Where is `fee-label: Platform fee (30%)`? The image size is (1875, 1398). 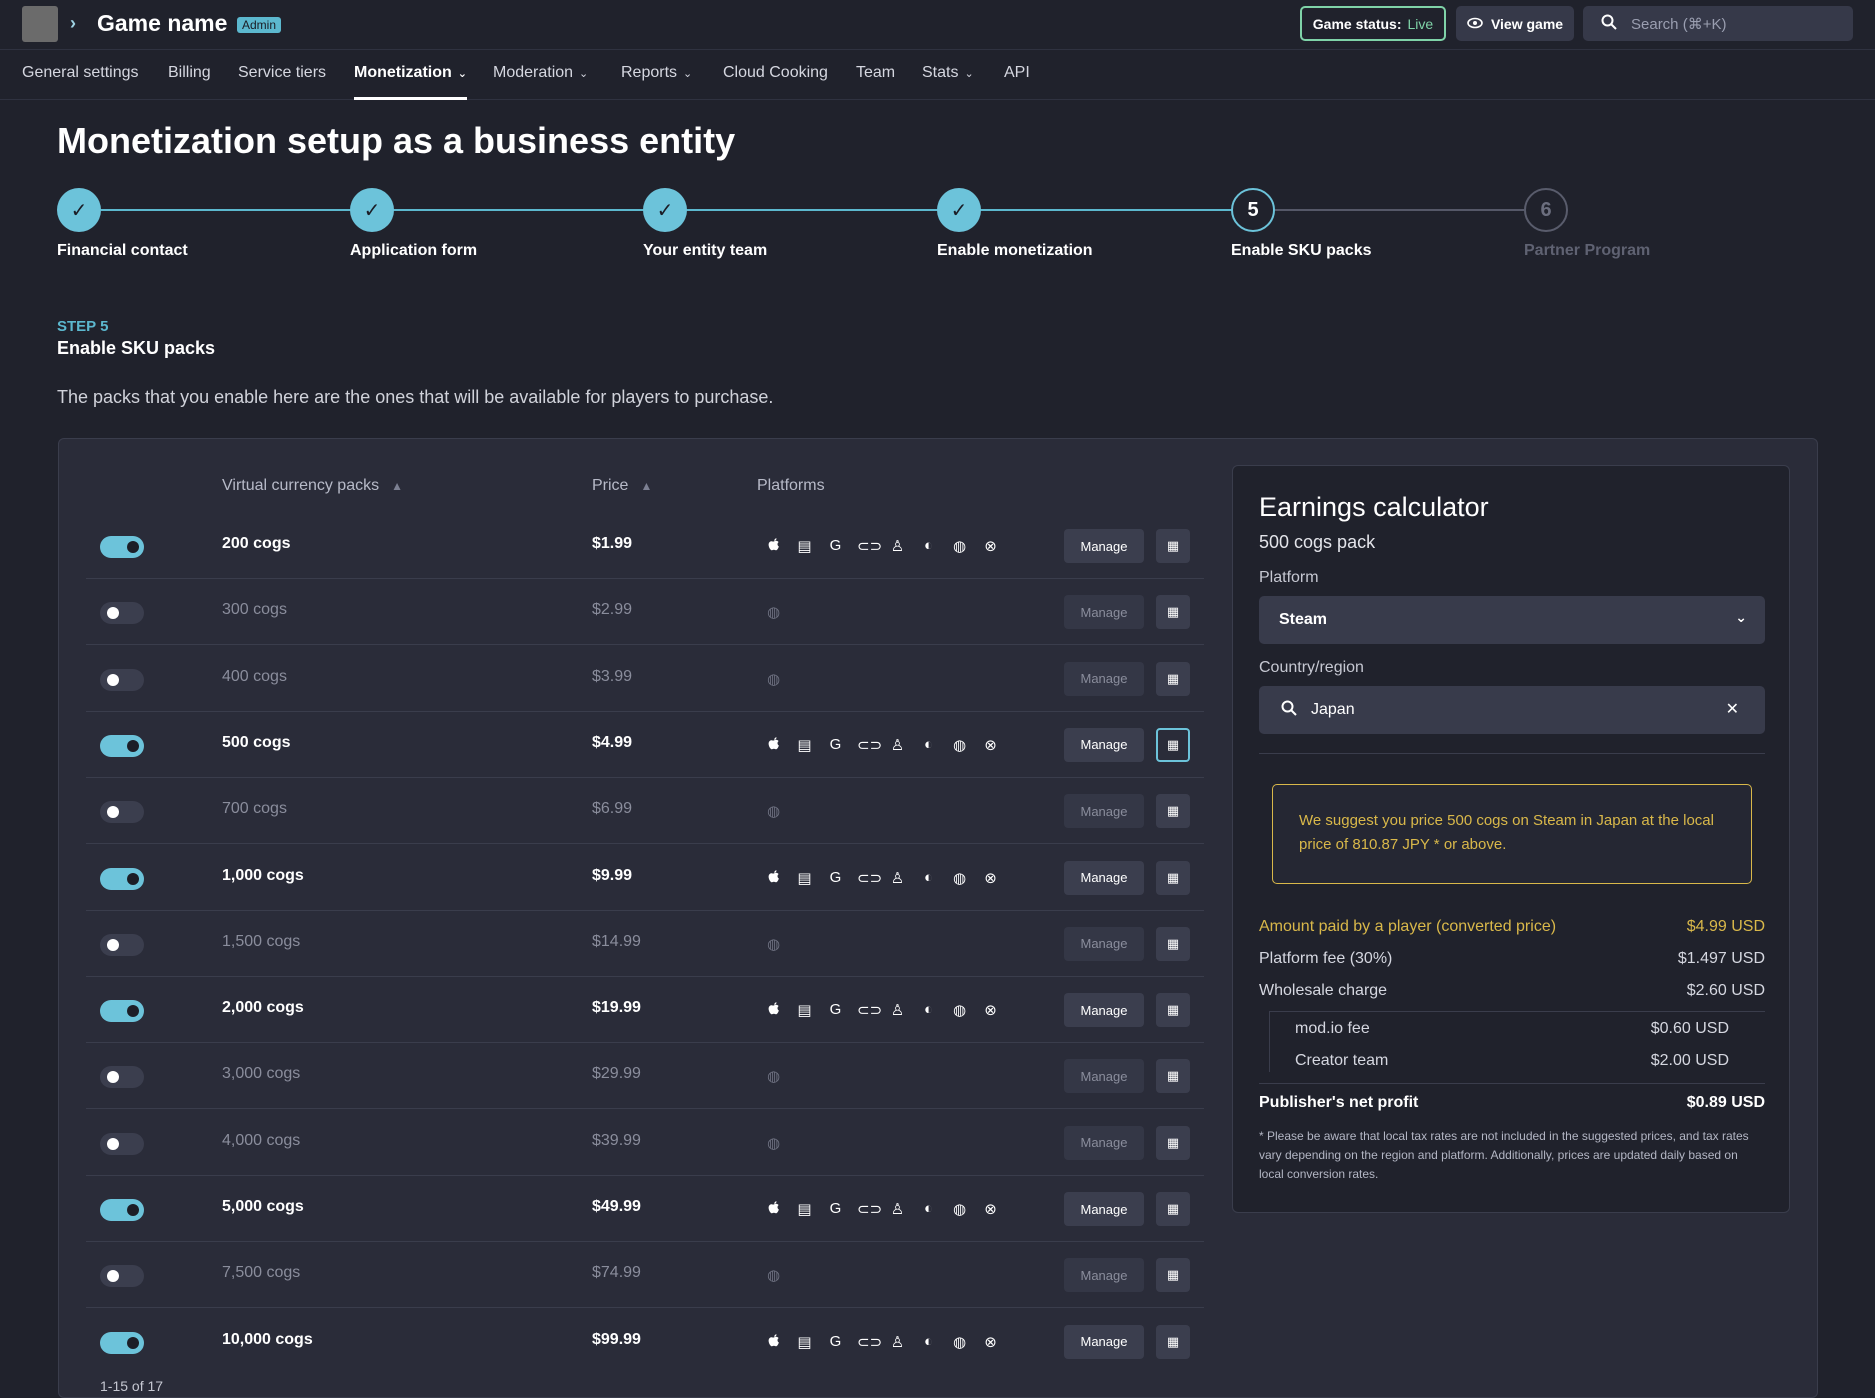 fee-label: Platform fee (30%) is located at coordinates (1326, 958).